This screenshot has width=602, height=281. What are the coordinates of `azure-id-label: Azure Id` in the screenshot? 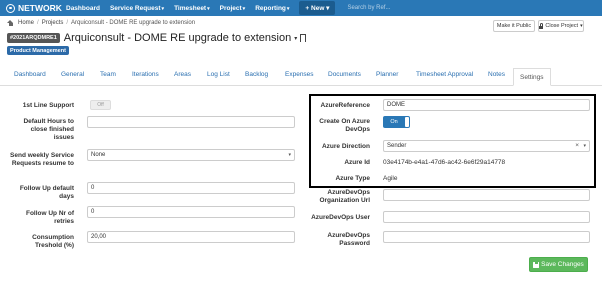 It's located at (357, 162).